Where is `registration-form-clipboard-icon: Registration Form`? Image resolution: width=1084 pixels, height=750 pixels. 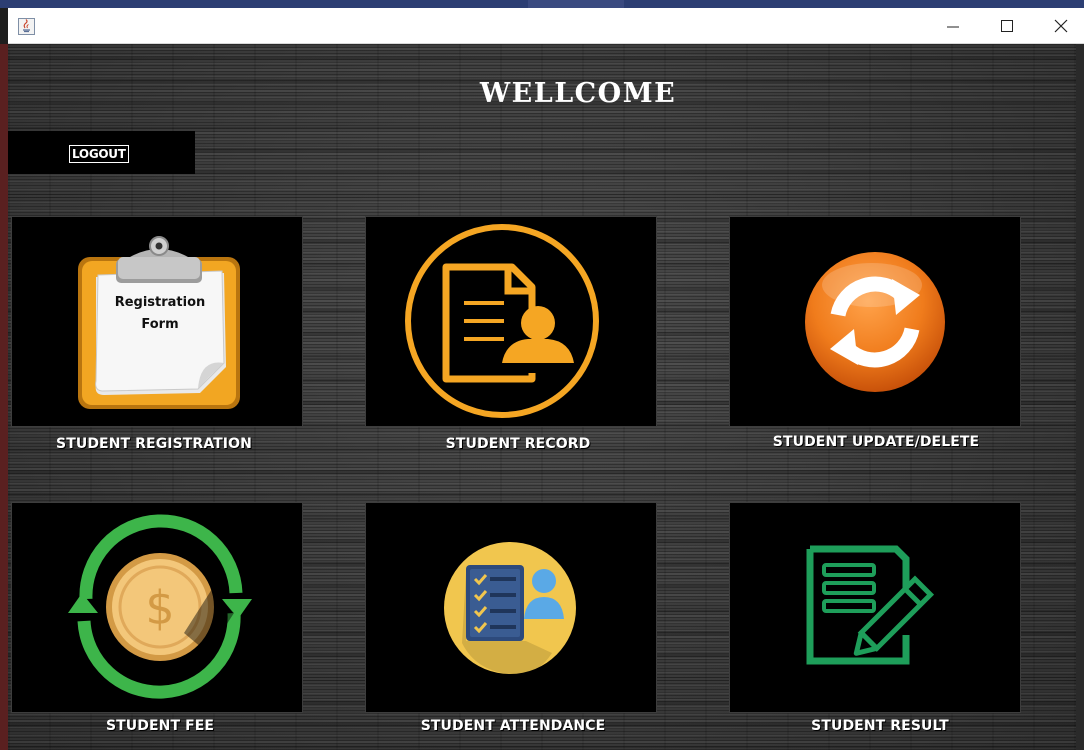
registration-form-clipboard-icon: Registration Form is located at coordinates (159, 322).